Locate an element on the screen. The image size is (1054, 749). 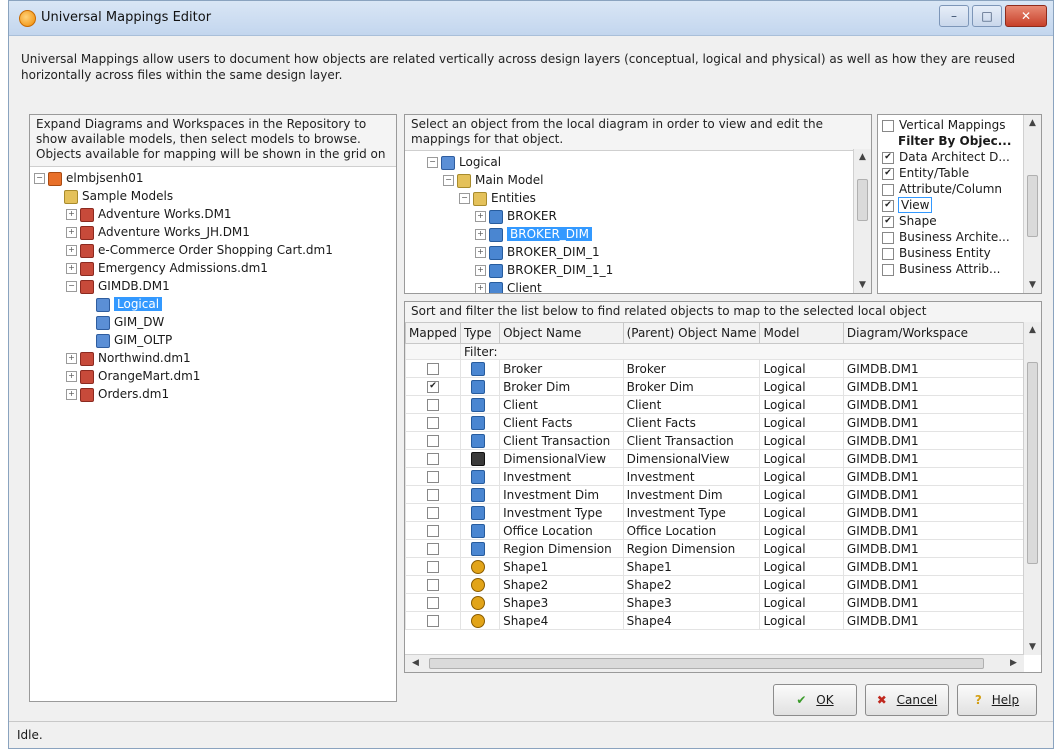
grid-column-header: Object Name is located at coordinates (561, 333).